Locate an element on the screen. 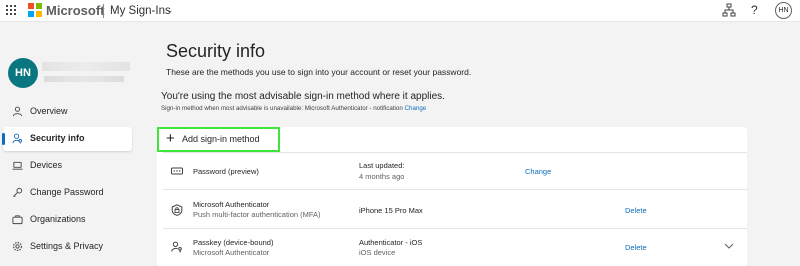 This screenshot has width=800, height=266. method-name: Microsoft Authenticator is located at coordinates (231, 204).